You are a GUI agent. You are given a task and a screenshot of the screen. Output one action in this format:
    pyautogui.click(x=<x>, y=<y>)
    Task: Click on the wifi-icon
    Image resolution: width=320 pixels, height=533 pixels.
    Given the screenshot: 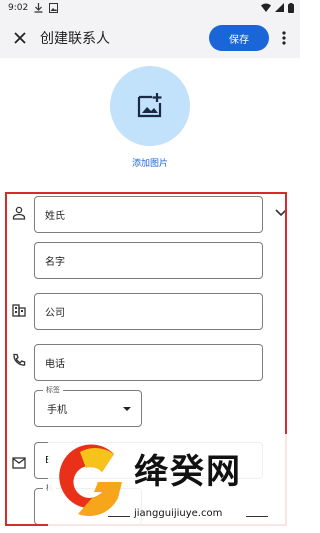 What is the action you would take?
    pyautogui.click(x=266, y=9)
    